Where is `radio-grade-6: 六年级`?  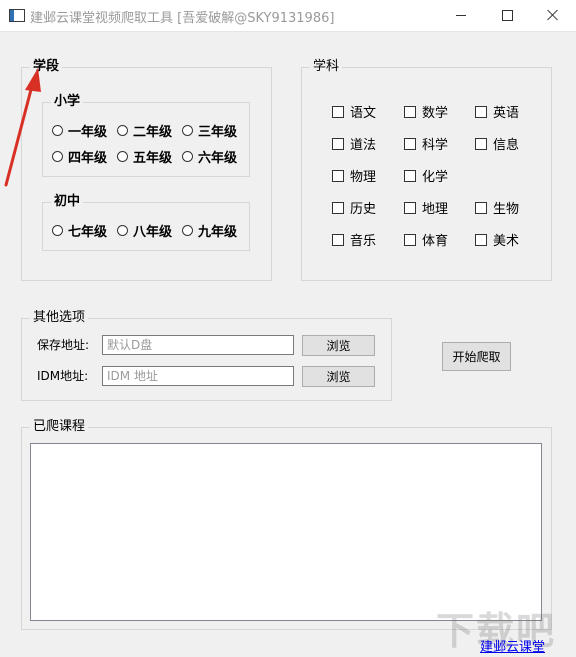
radio-grade-6: 六年级 is located at coordinates (209, 156).